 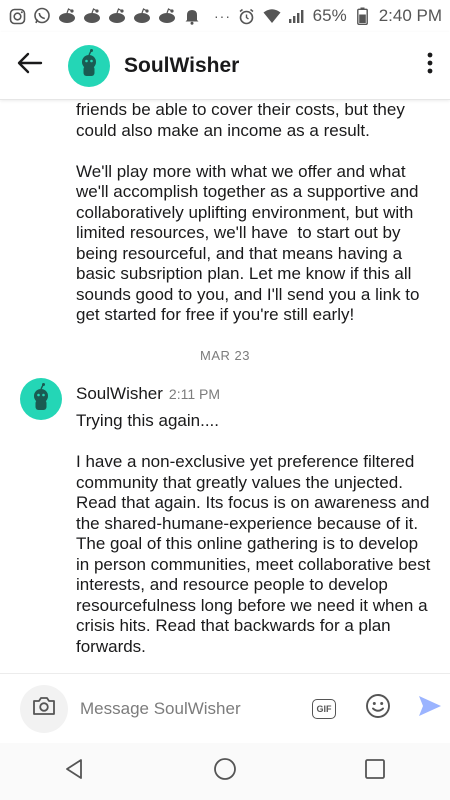 I want to click on more-vertical-icon, so click(x=430, y=65).